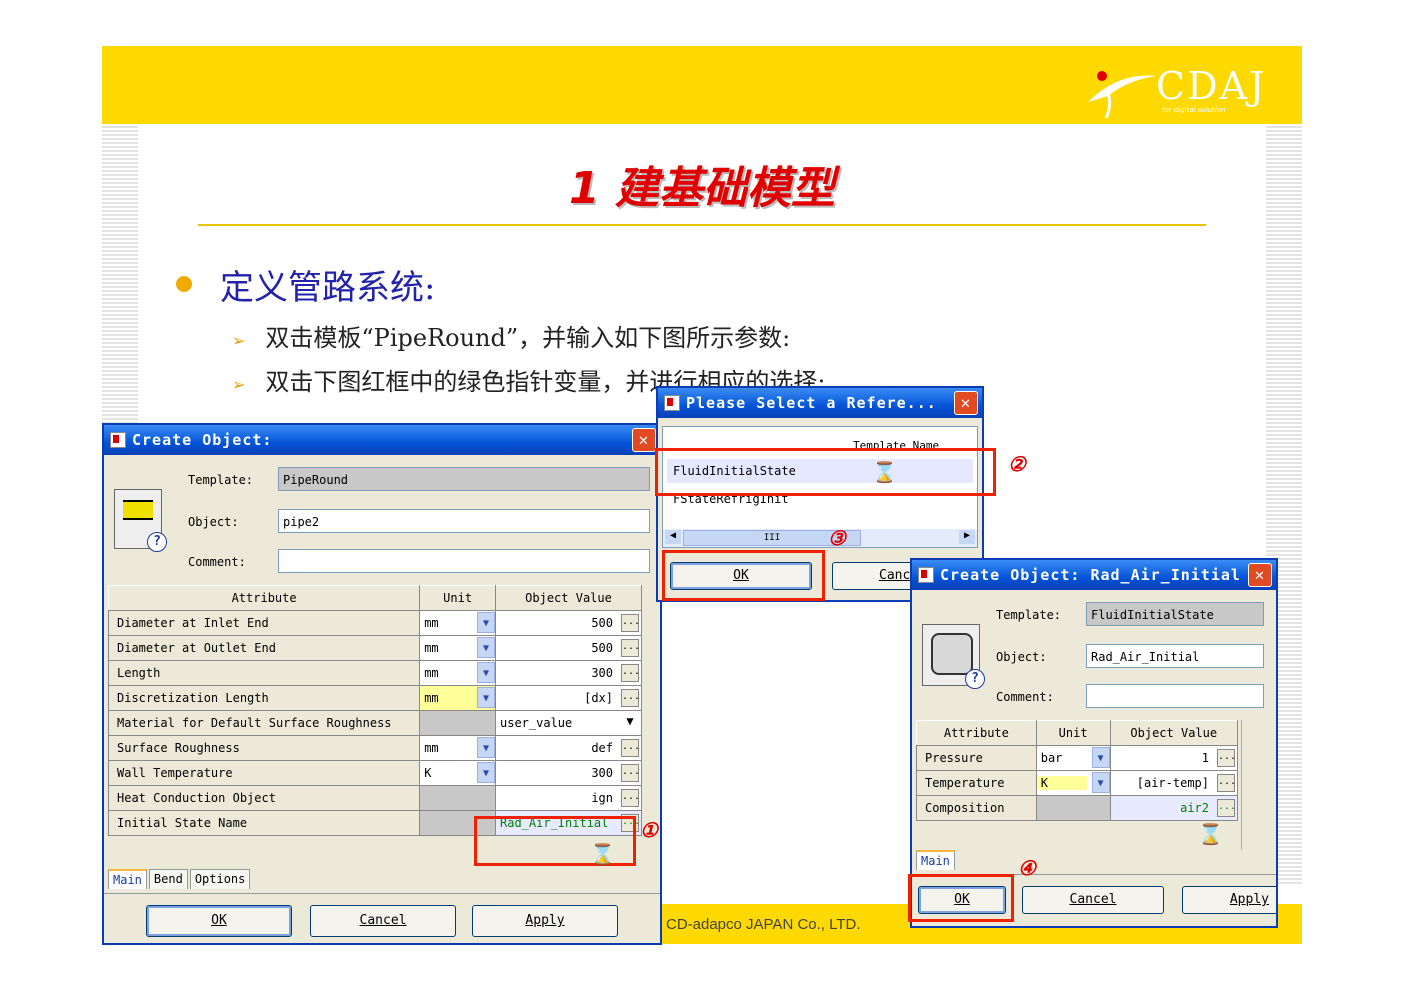  I want to click on step-marker-1: ①, so click(649, 830).